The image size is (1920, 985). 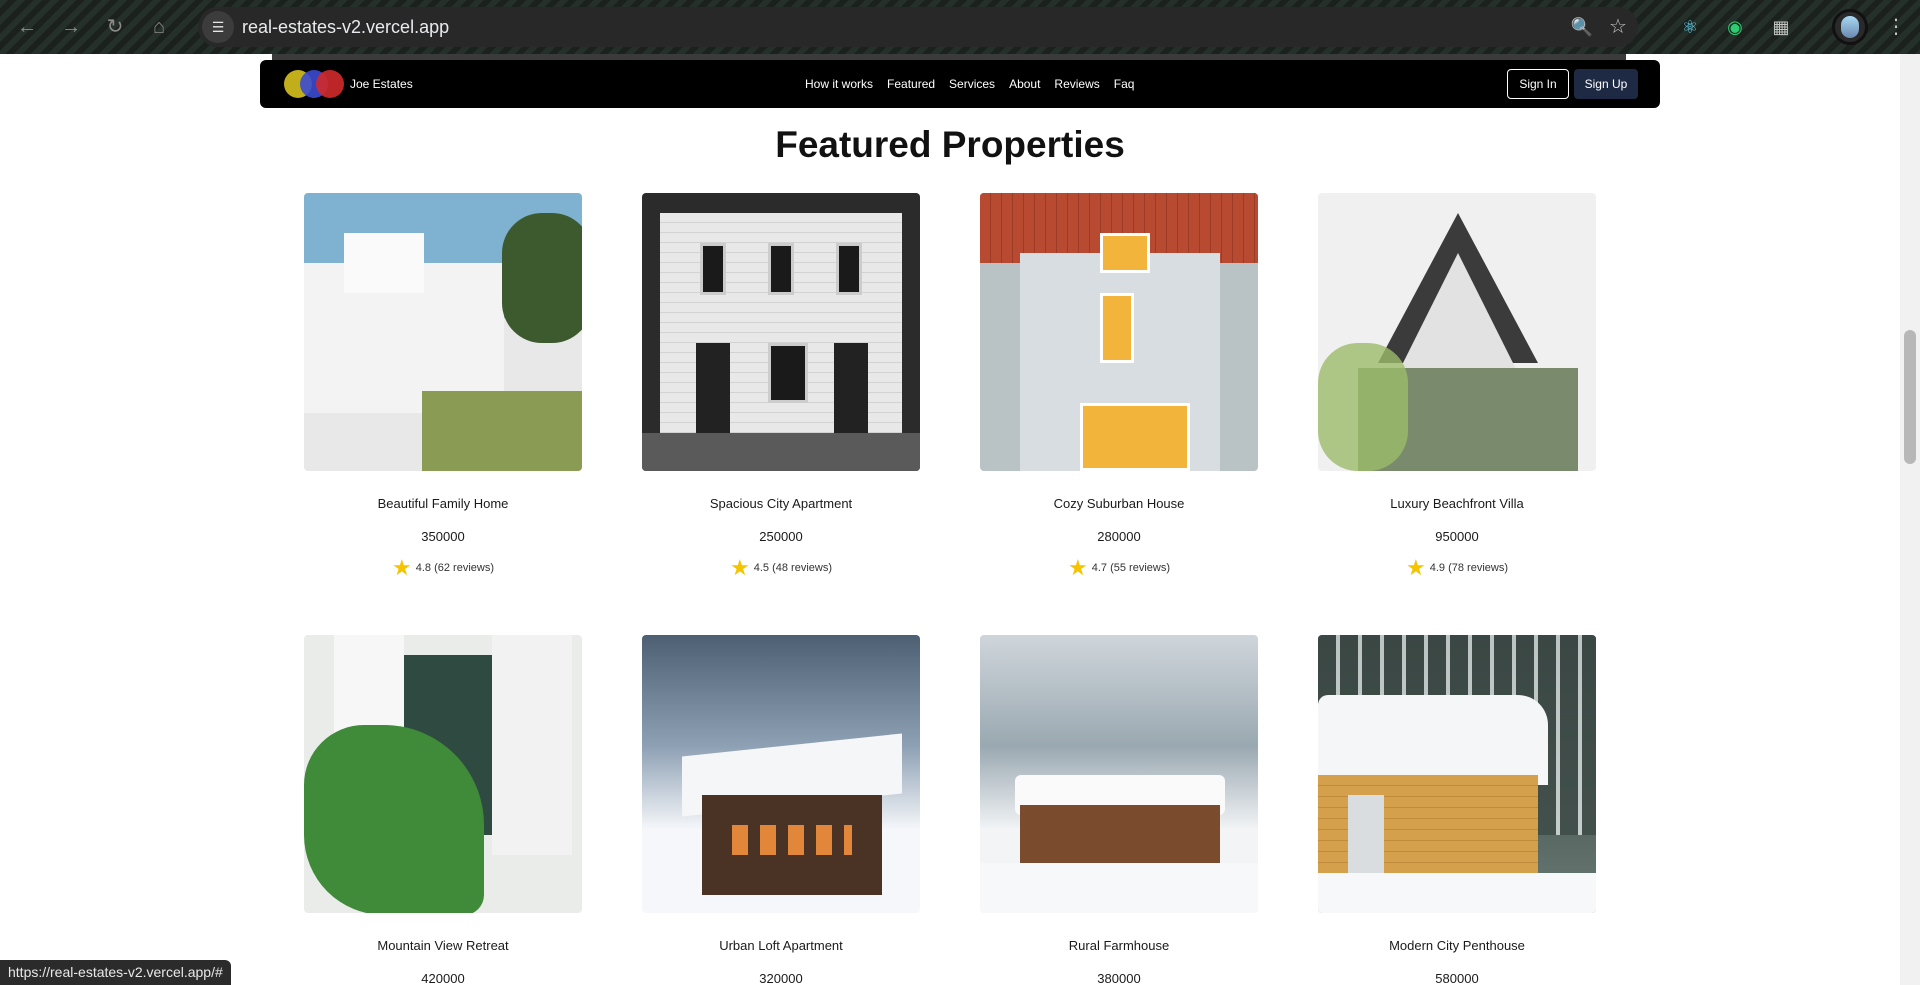 What do you see at coordinates (792, 568) in the screenshot?
I see `rating-text: 4.5 (48 reviews)` at bounding box center [792, 568].